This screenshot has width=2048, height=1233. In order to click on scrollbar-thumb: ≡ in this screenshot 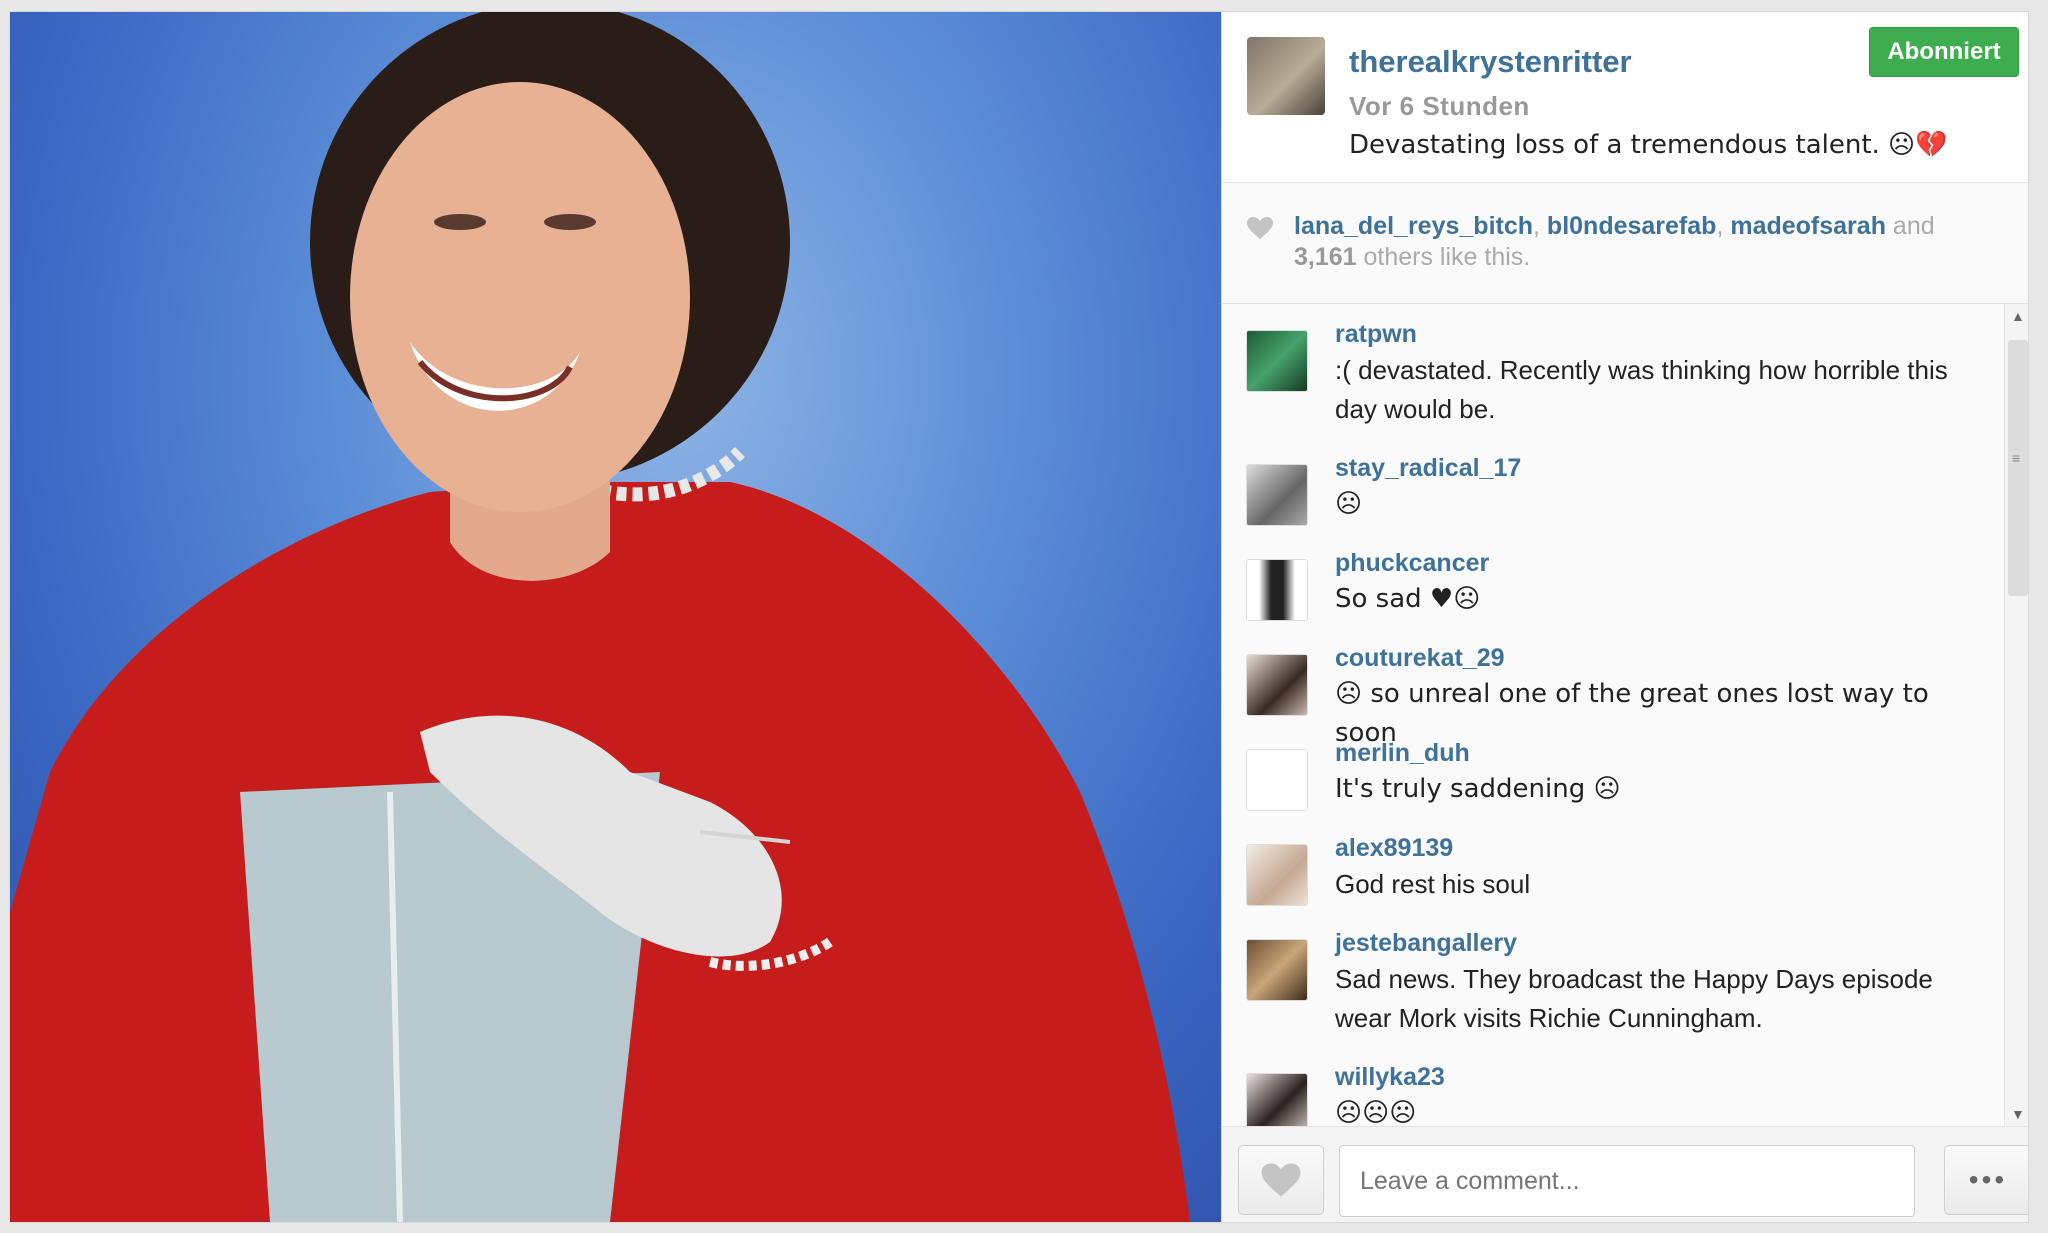, I will do `click(2018, 468)`.